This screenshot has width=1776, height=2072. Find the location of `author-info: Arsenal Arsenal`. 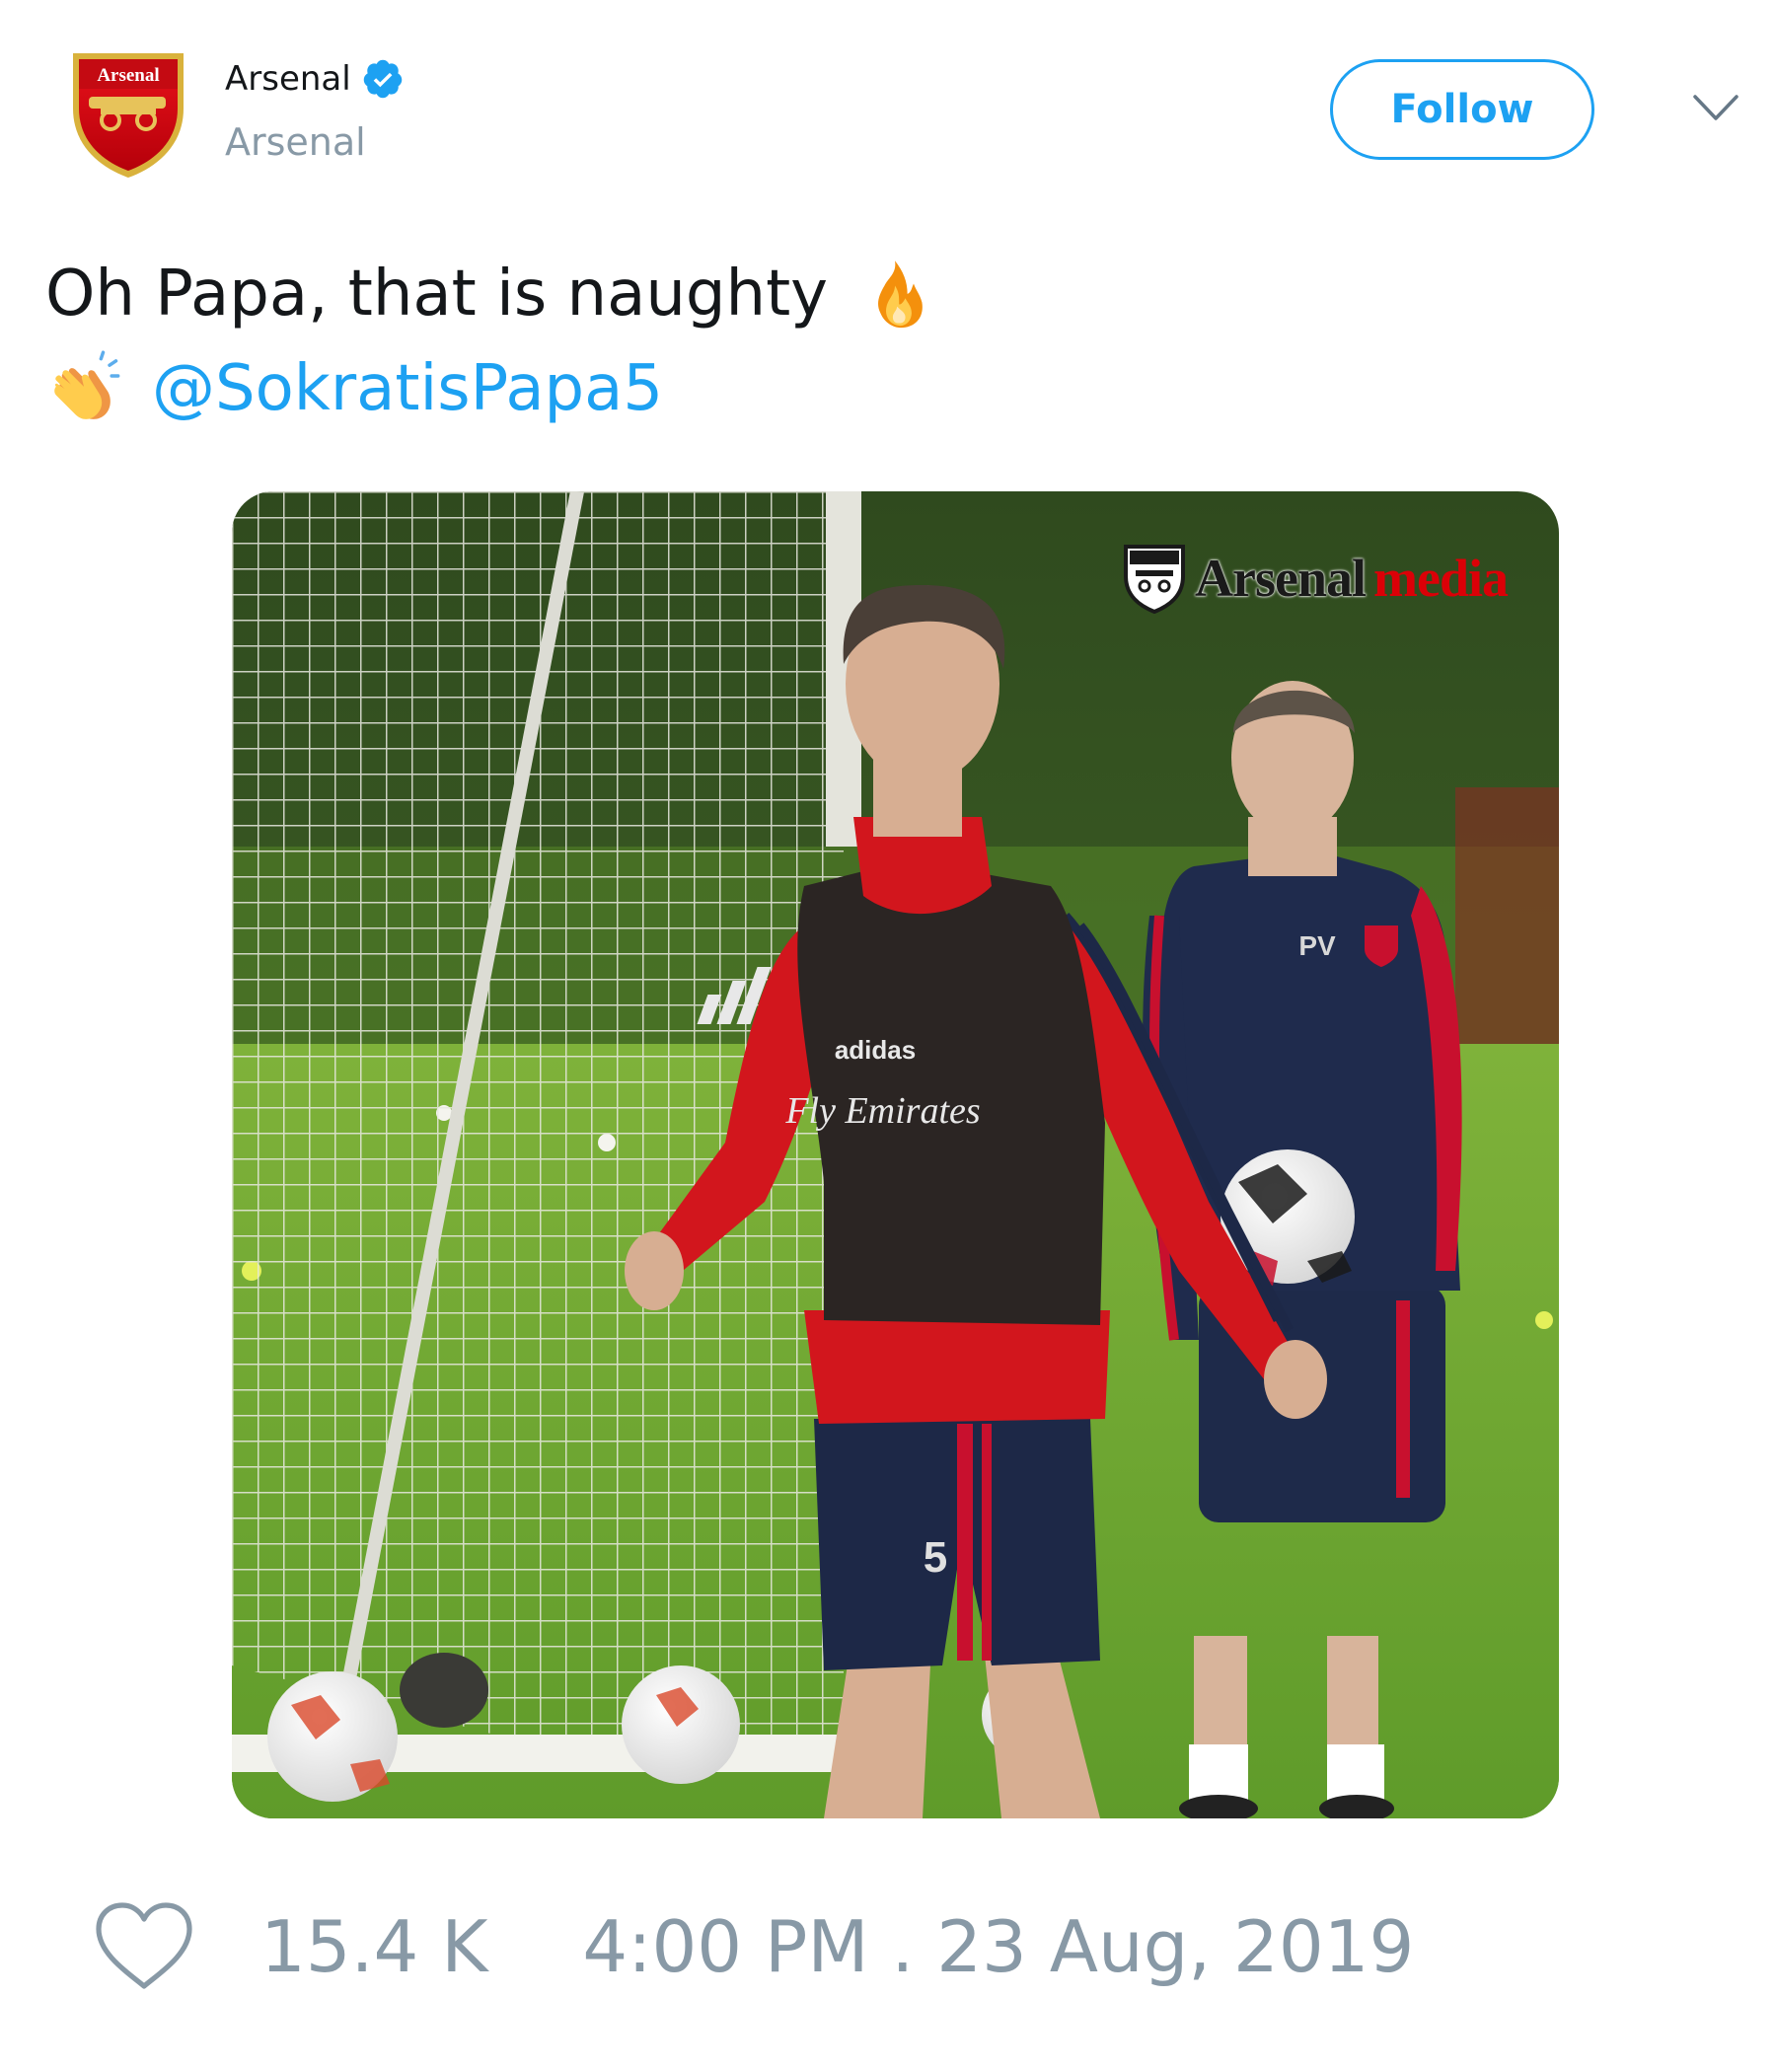

author-info: Arsenal Arsenal is located at coordinates (315, 111).